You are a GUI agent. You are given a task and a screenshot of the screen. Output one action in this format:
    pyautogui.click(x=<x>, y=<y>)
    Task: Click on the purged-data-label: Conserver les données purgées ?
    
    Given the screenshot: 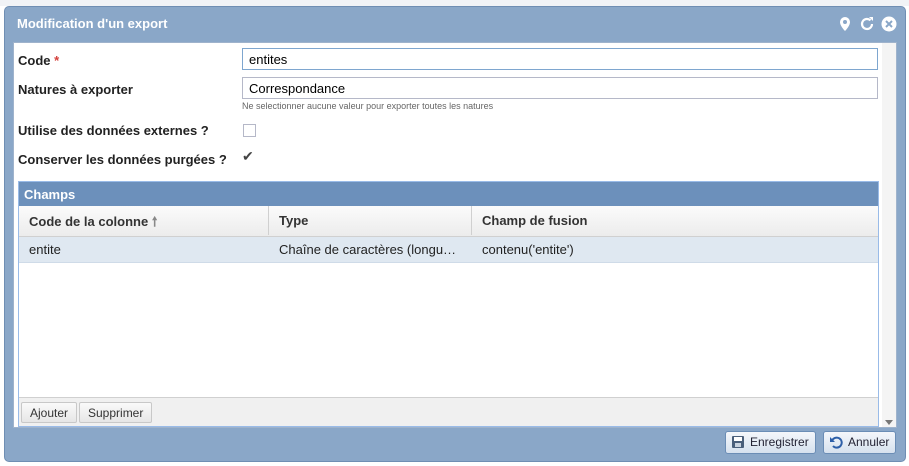 What is the action you would take?
    pyautogui.click(x=122, y=159)
    